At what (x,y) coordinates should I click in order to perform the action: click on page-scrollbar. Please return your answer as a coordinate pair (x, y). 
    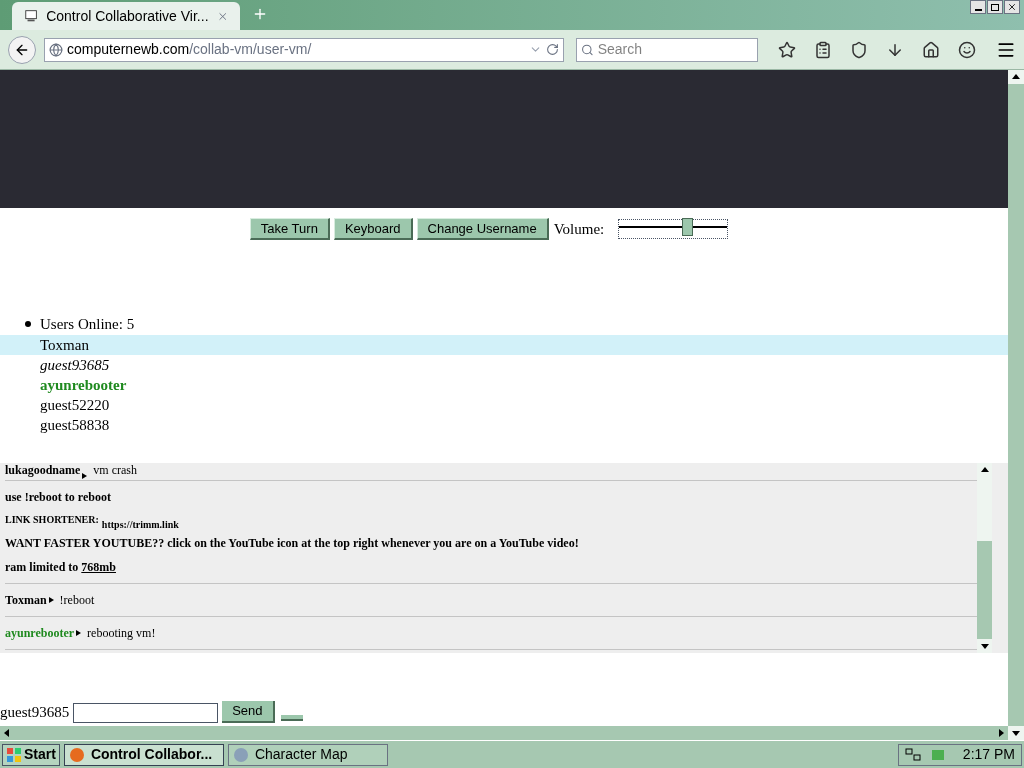
    Looking at the image, I should click on (1016, 405).